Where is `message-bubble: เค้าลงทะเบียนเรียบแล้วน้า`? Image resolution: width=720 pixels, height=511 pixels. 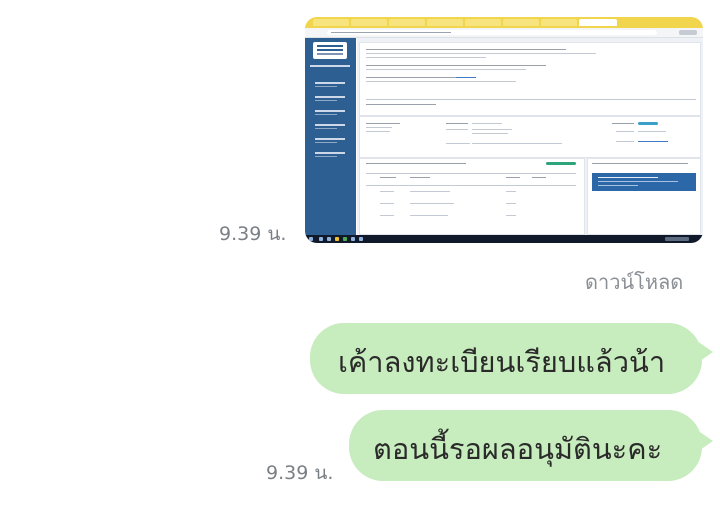 message-bubble: เค้าลงทะเบียนเรียบแล้วน้า is located at coordinates (511, 358).